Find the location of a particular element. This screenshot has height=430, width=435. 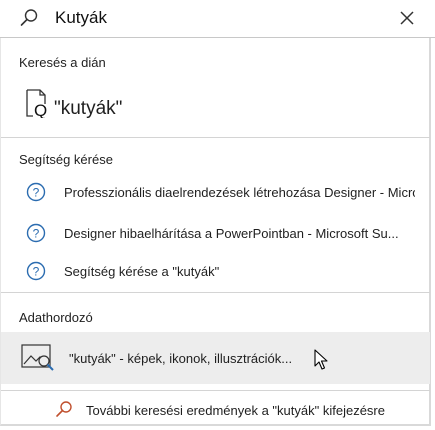

help-item-get-help: ? Segítség kérése a "kutyák" is located at coordinates (215, 271).